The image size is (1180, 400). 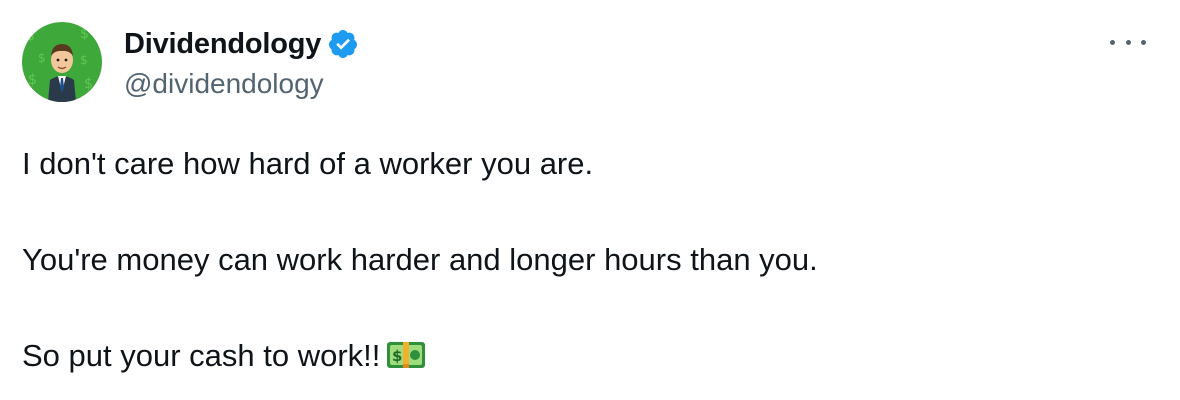 I want to click on avatar: $ $ $ $ $ $, so click(x=62, y=62).